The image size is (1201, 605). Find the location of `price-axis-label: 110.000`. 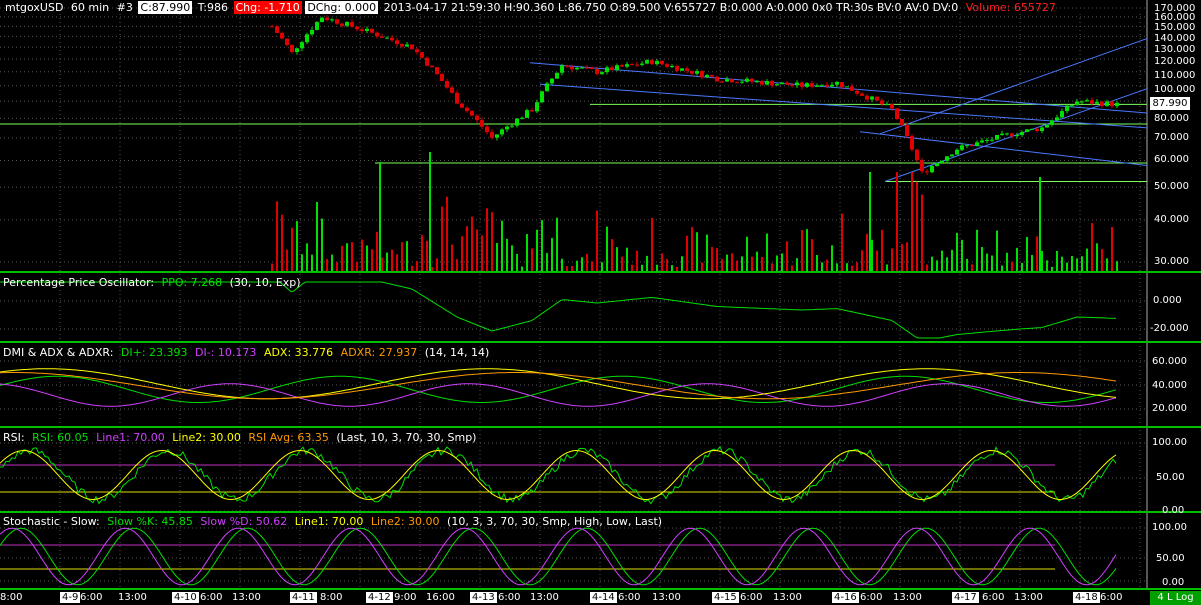

price-axis-label: 110.000 is located at coordinates (1175, 75).